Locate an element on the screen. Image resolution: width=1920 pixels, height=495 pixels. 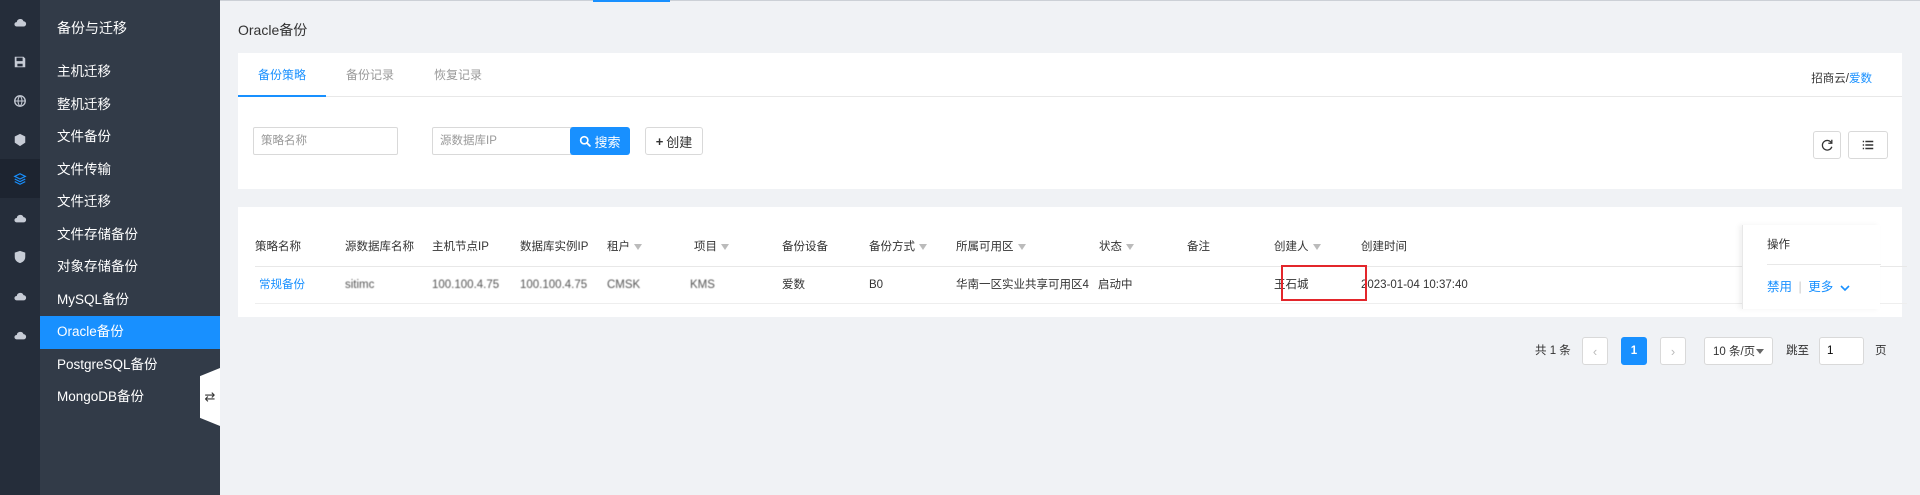
col-project-label: 项目 is located at coordinates (705, 247).